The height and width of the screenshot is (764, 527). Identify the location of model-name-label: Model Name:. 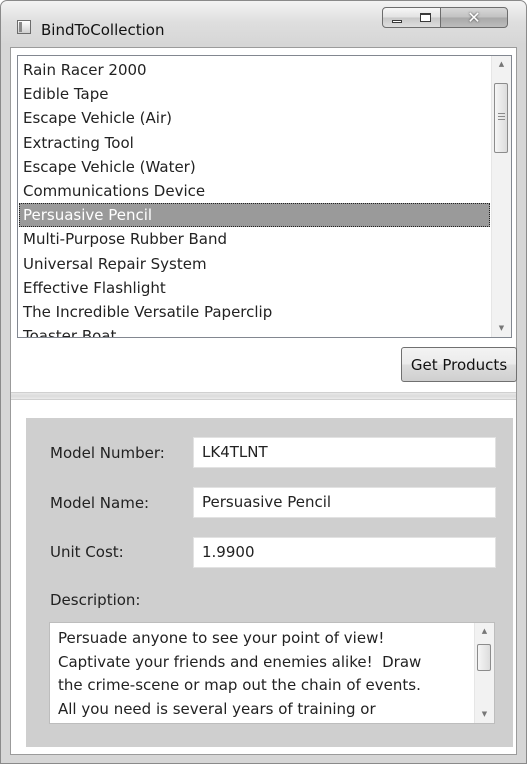
(100, 503).